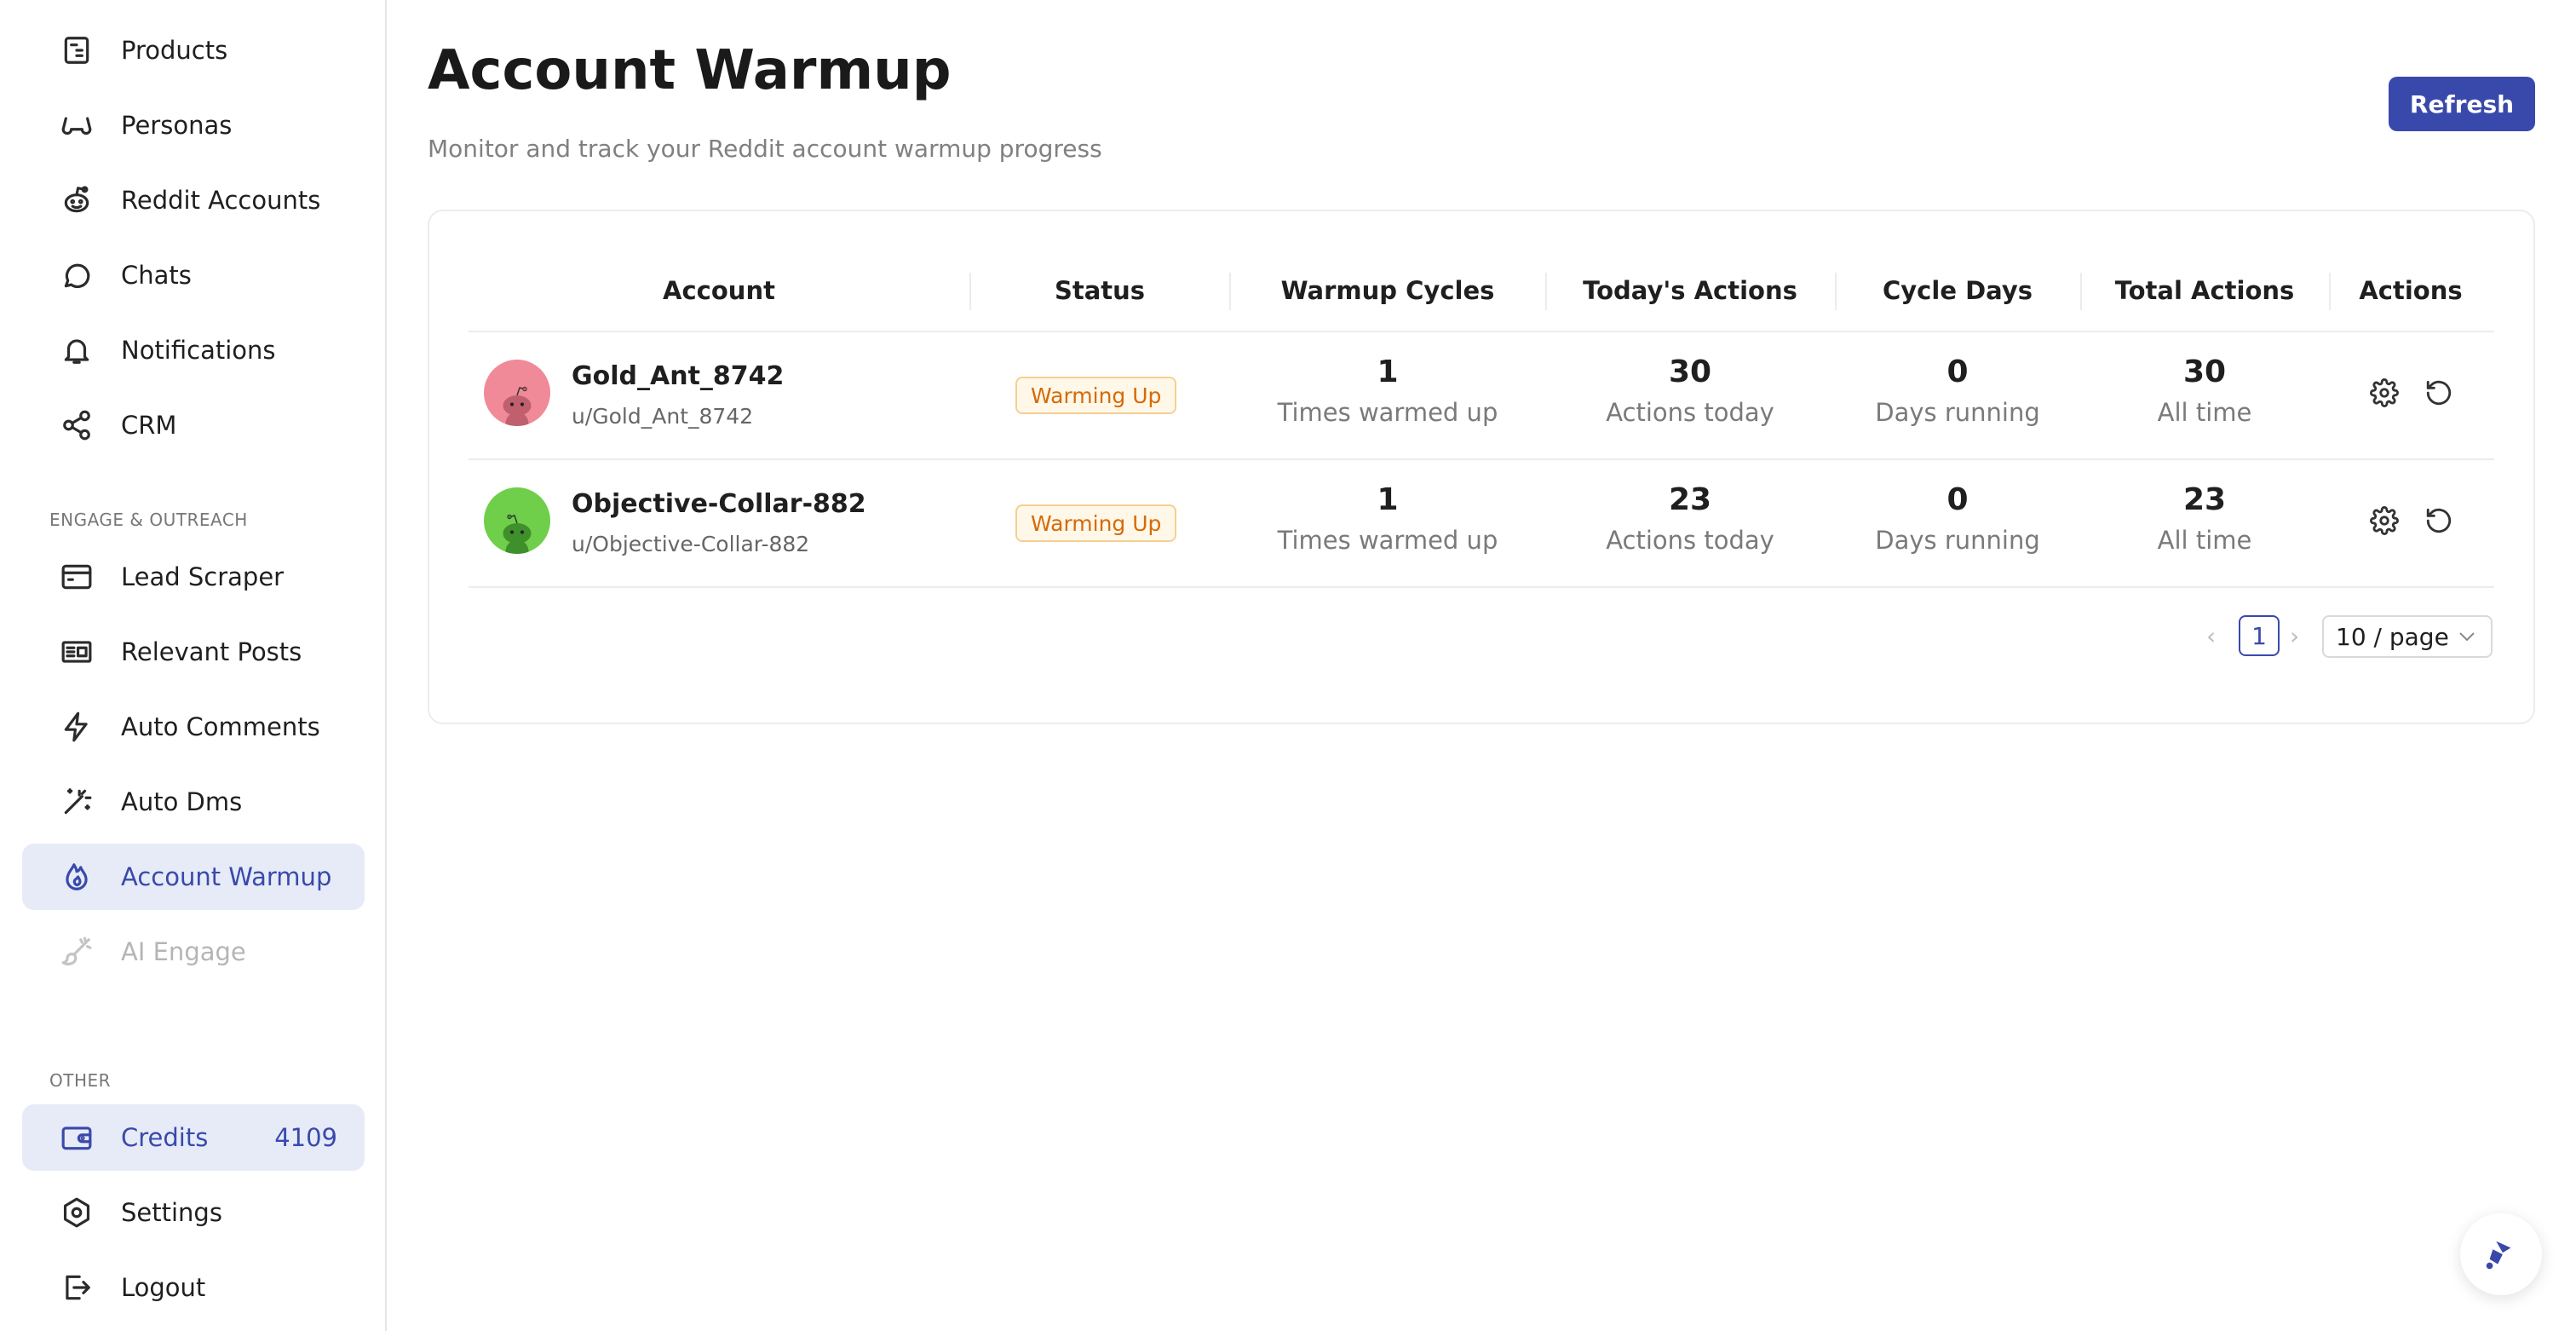 This screenshot has width=2576, height=1331. Describe the element at coordinates (2393, 636) in the screenshot. I see `page-size-value: 10 / page` at that location.